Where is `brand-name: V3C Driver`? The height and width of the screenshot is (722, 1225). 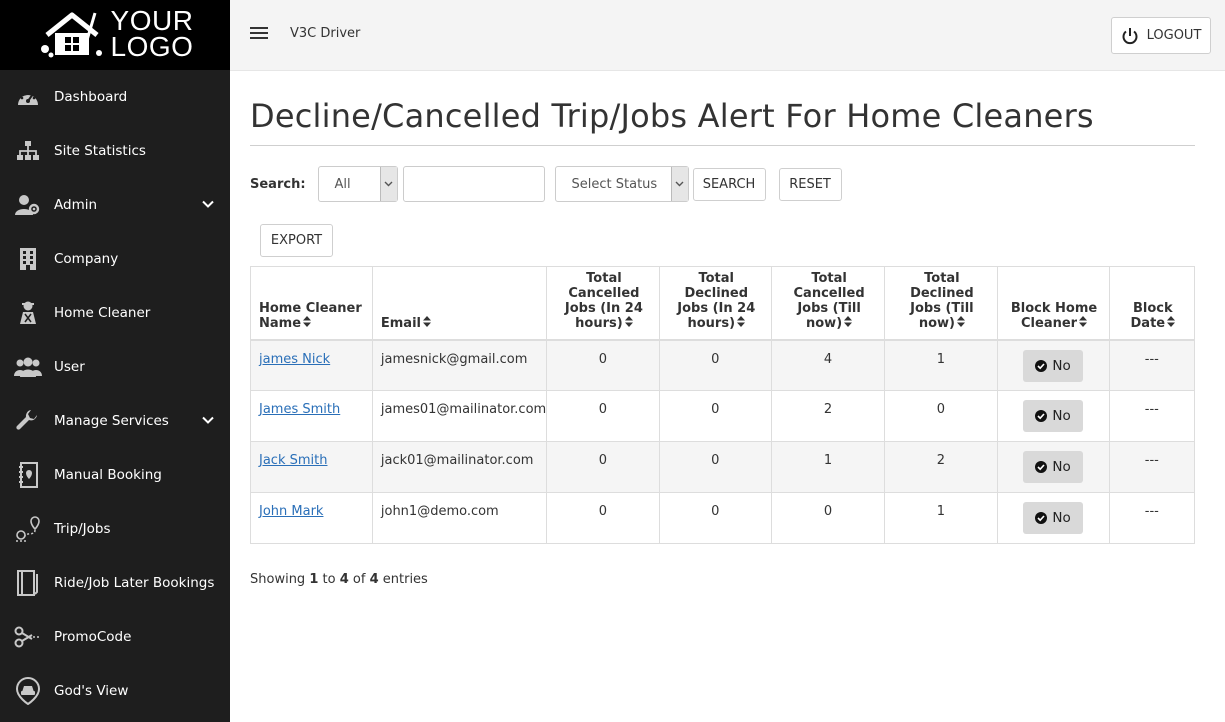 brand-name: V3C Driver is located at coordinates (325, 33).